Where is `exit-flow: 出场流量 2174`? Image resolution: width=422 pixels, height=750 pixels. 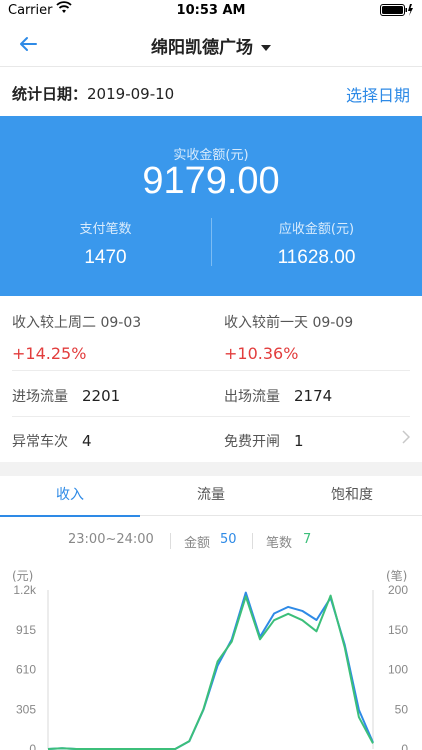
exit-flow: 出场流量 2174 is located at coordinates (278, 396).